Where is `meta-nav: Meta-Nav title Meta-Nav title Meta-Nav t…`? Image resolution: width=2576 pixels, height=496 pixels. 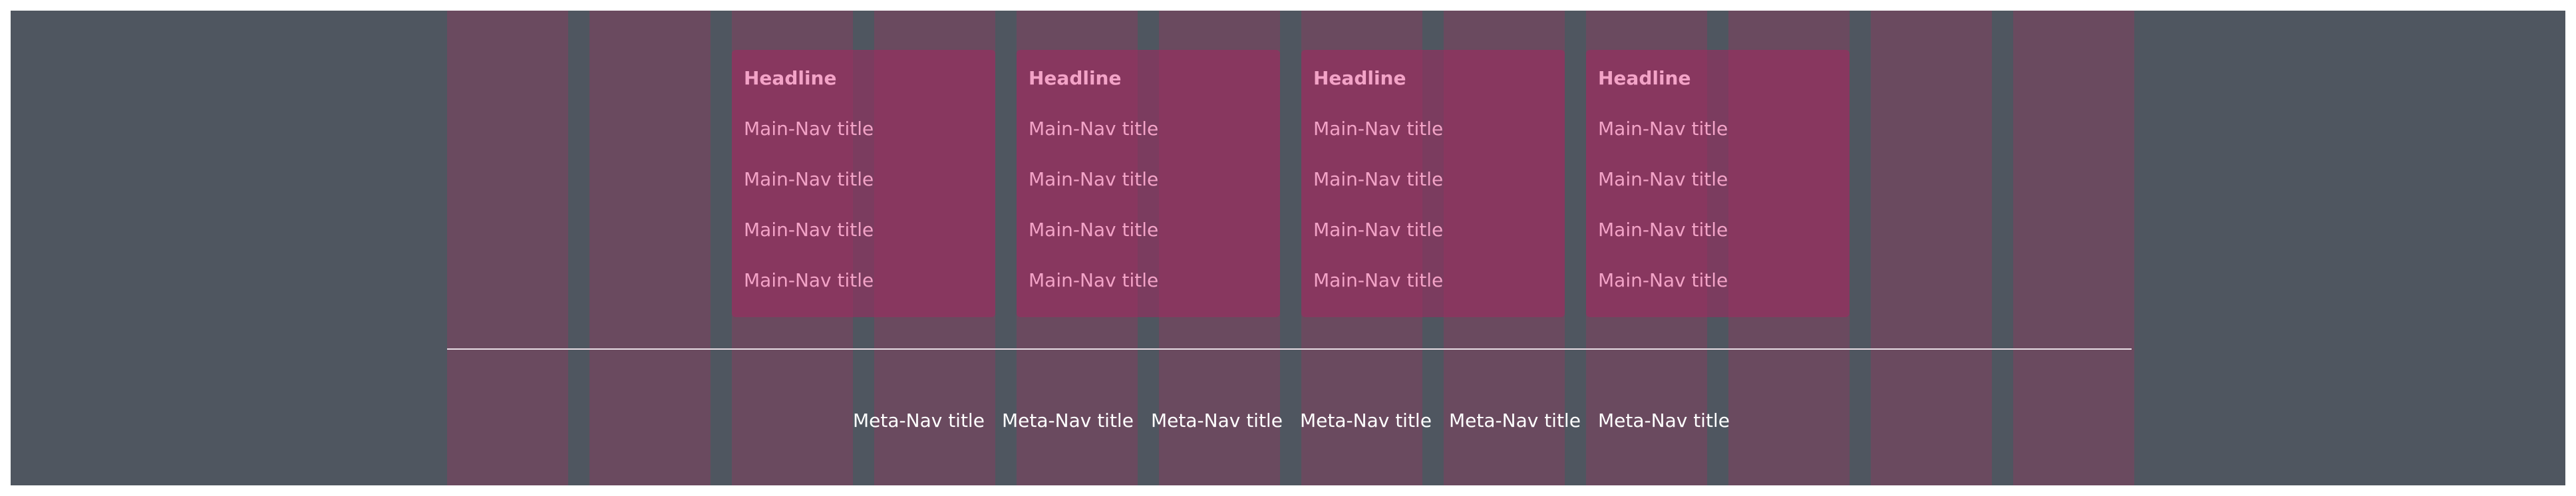
meta-nav: Meta-Nav title Meta-Nav title Meta-Nav t… is located at coordinates (1300, 421).